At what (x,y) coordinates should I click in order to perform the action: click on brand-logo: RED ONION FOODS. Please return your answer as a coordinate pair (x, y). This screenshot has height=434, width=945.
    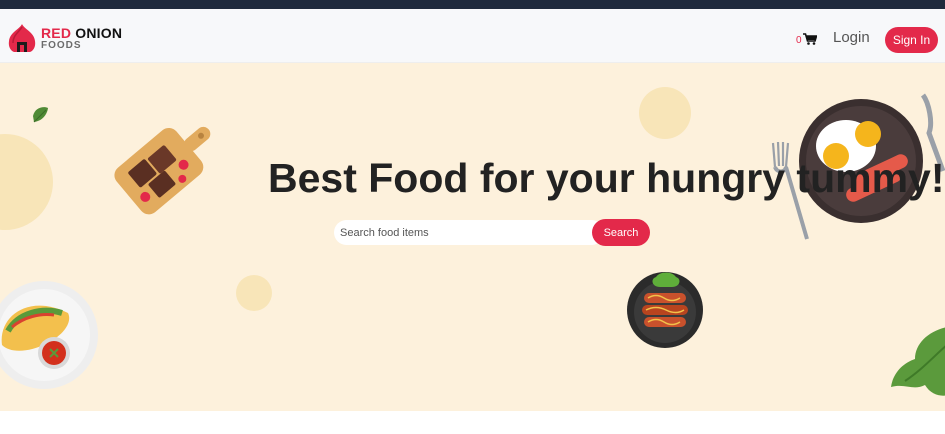
    Looking at the image, I should click on (64, 38).